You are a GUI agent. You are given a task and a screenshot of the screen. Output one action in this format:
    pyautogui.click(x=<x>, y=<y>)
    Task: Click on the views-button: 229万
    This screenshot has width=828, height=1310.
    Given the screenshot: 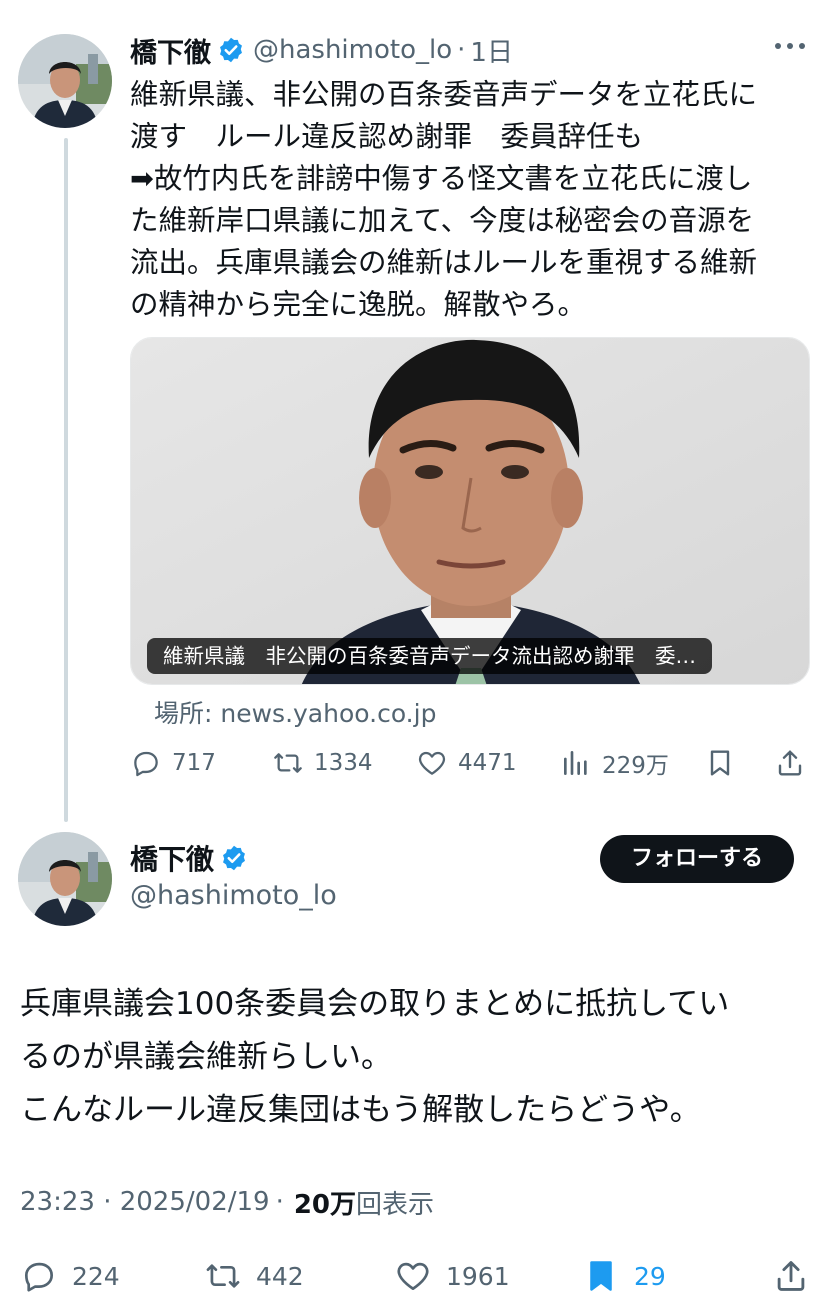 What is the action you would take?
    pyautogui.click(x=614, y=763)
    